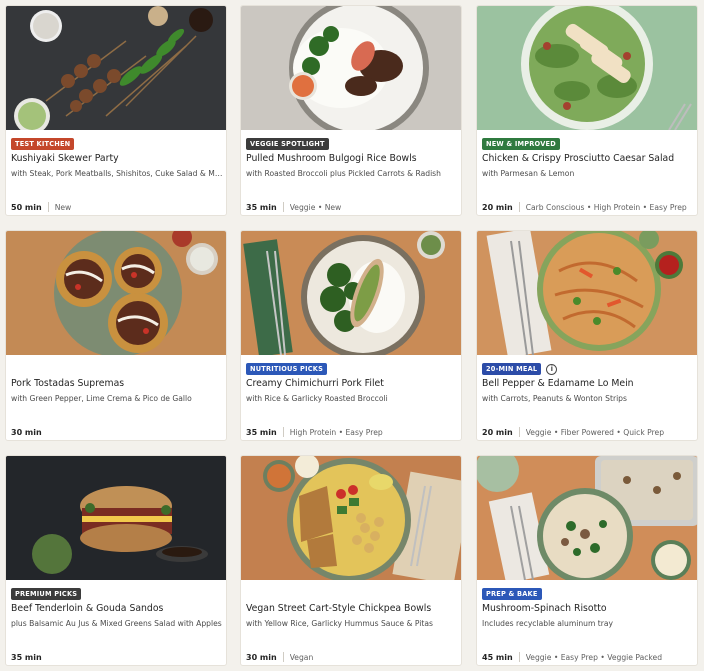 This screenshot has width=704, height=671. I want to click on info-icon: i, so click(552, 369).